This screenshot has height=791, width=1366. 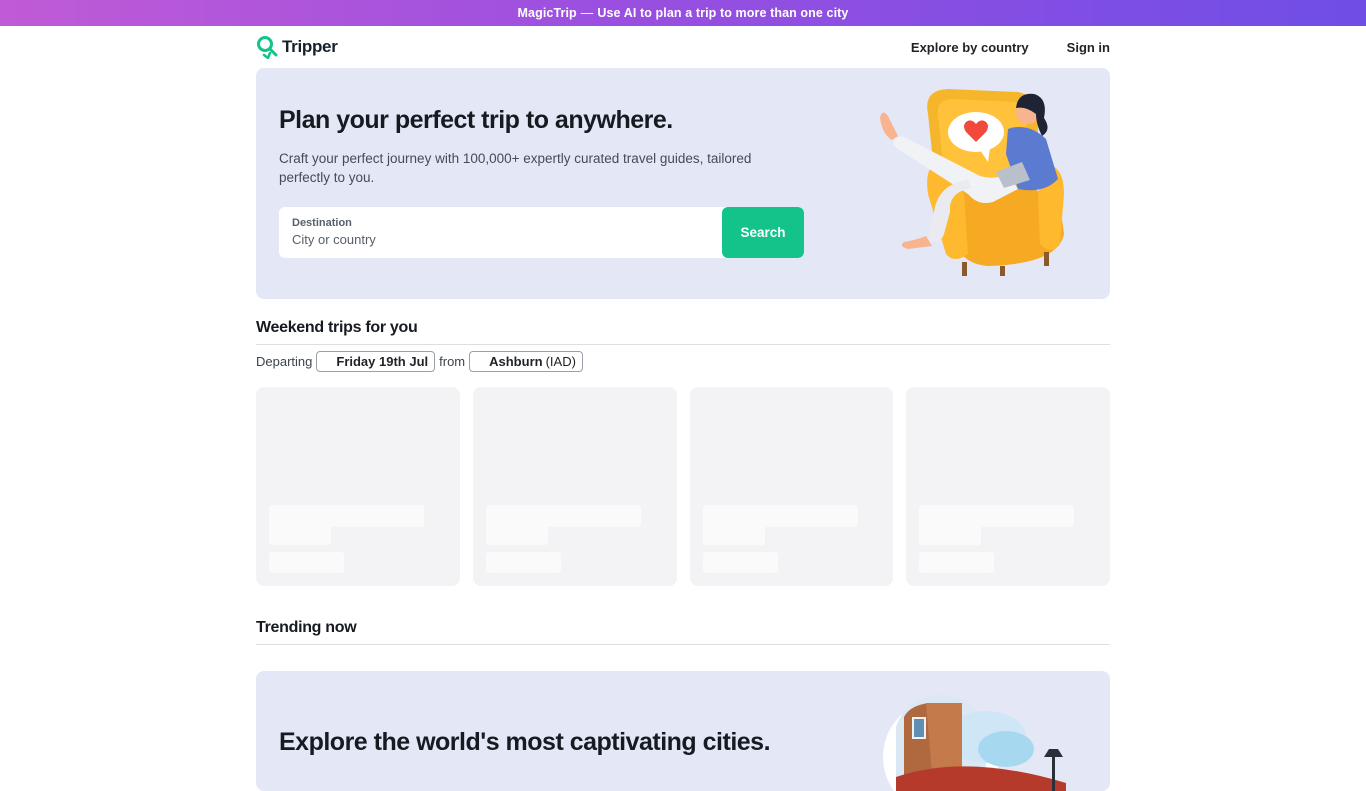 What do you see at coordinates (547, 13) in the screenshot?
I see `promo-brand: MagicTrip` at bounding box center [547, 13].